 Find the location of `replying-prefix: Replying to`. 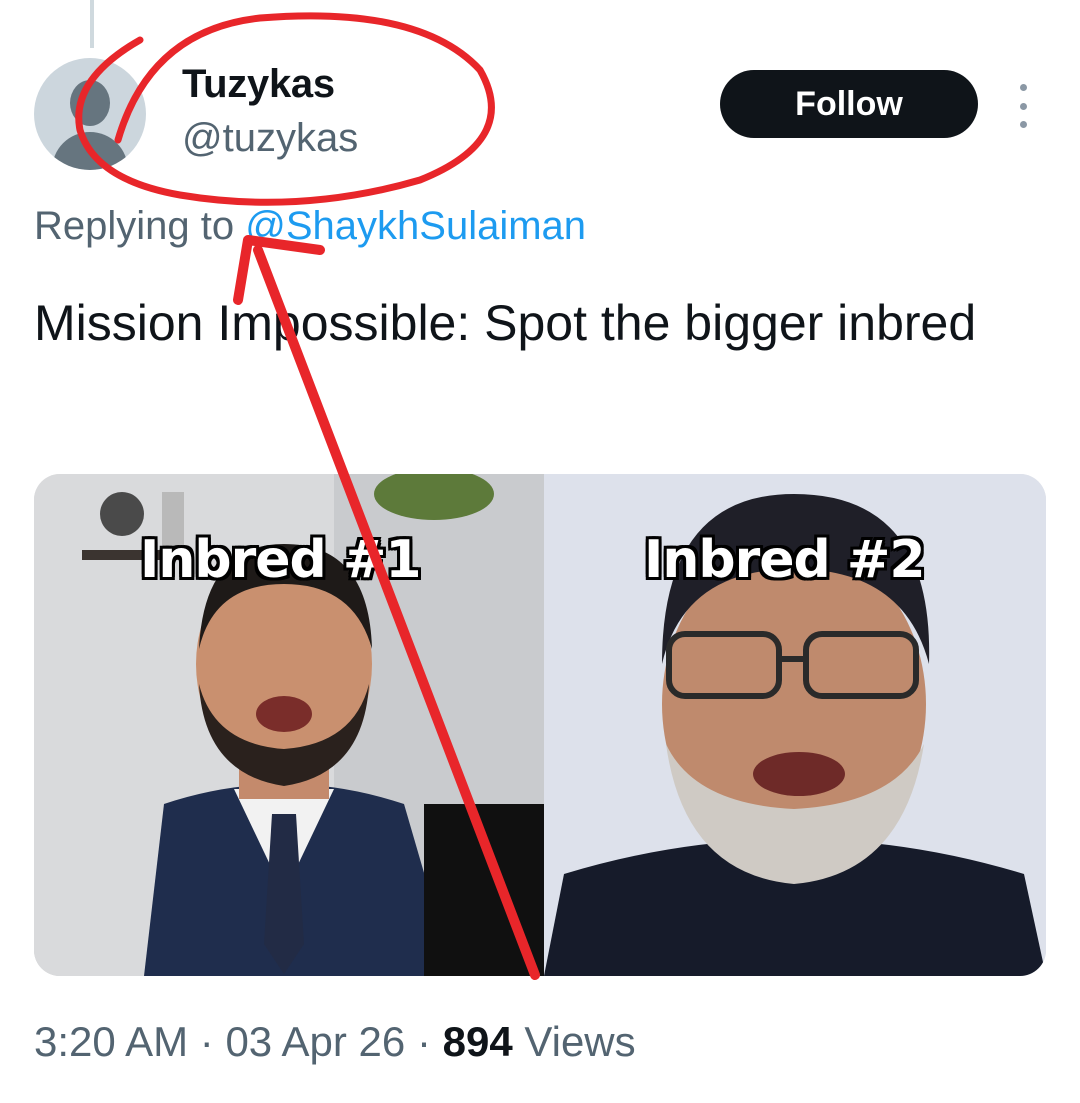

replying-prefix: Replying to is located at coordinates (134, 226).